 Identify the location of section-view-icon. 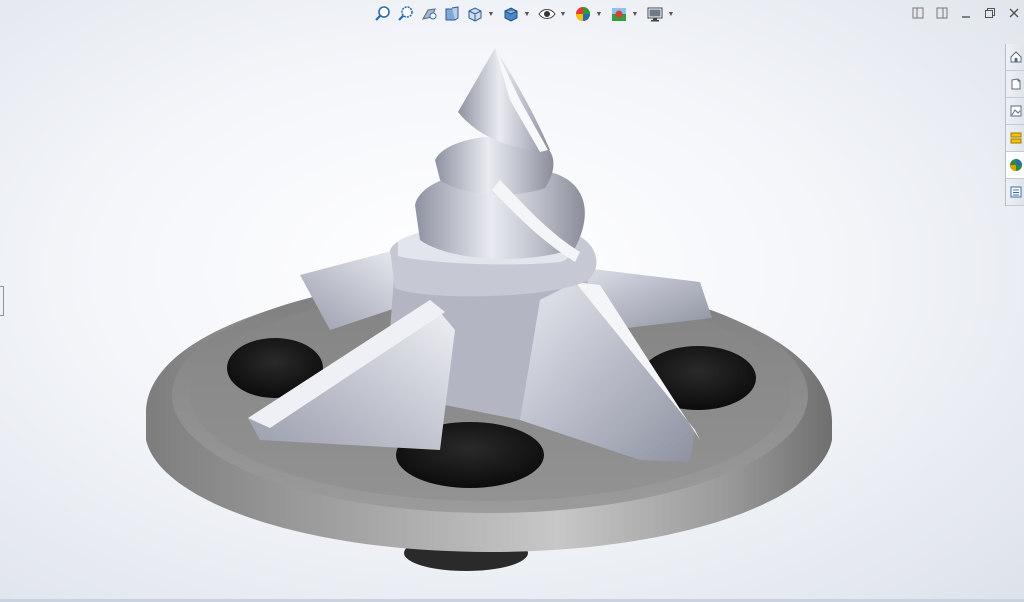
(451, 14).